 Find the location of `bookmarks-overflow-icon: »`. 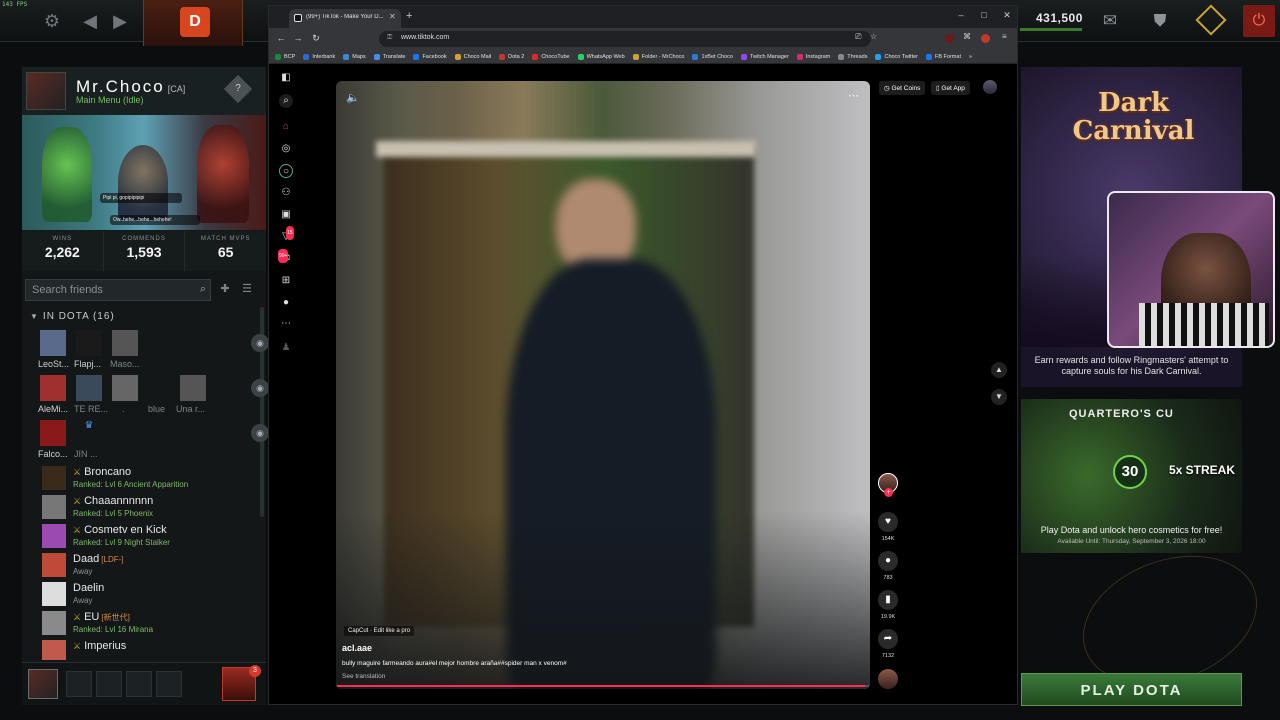

bookmarks-overflow-icon: » is located at coordinates (970, 57).